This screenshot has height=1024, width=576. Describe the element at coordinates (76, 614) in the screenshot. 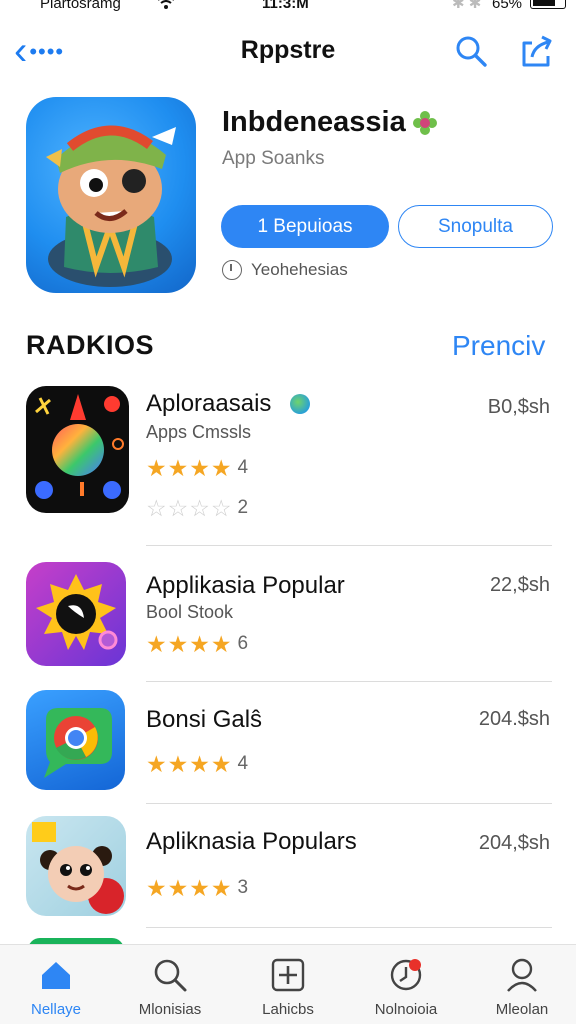

I see `app-icon-sun` at that location.